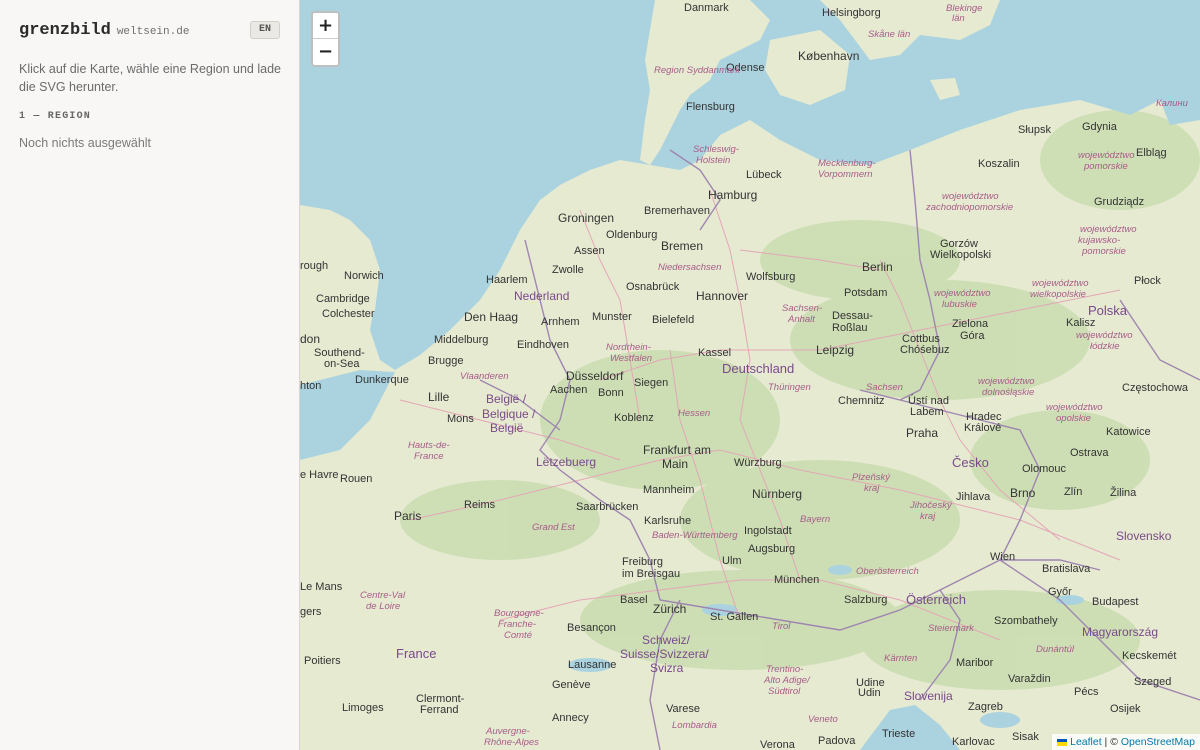 This screenshot has height=750, width=1200. Describe the element at coordinates (460, 419) in the screenshot. I see `svg-text: Mons` at that location.